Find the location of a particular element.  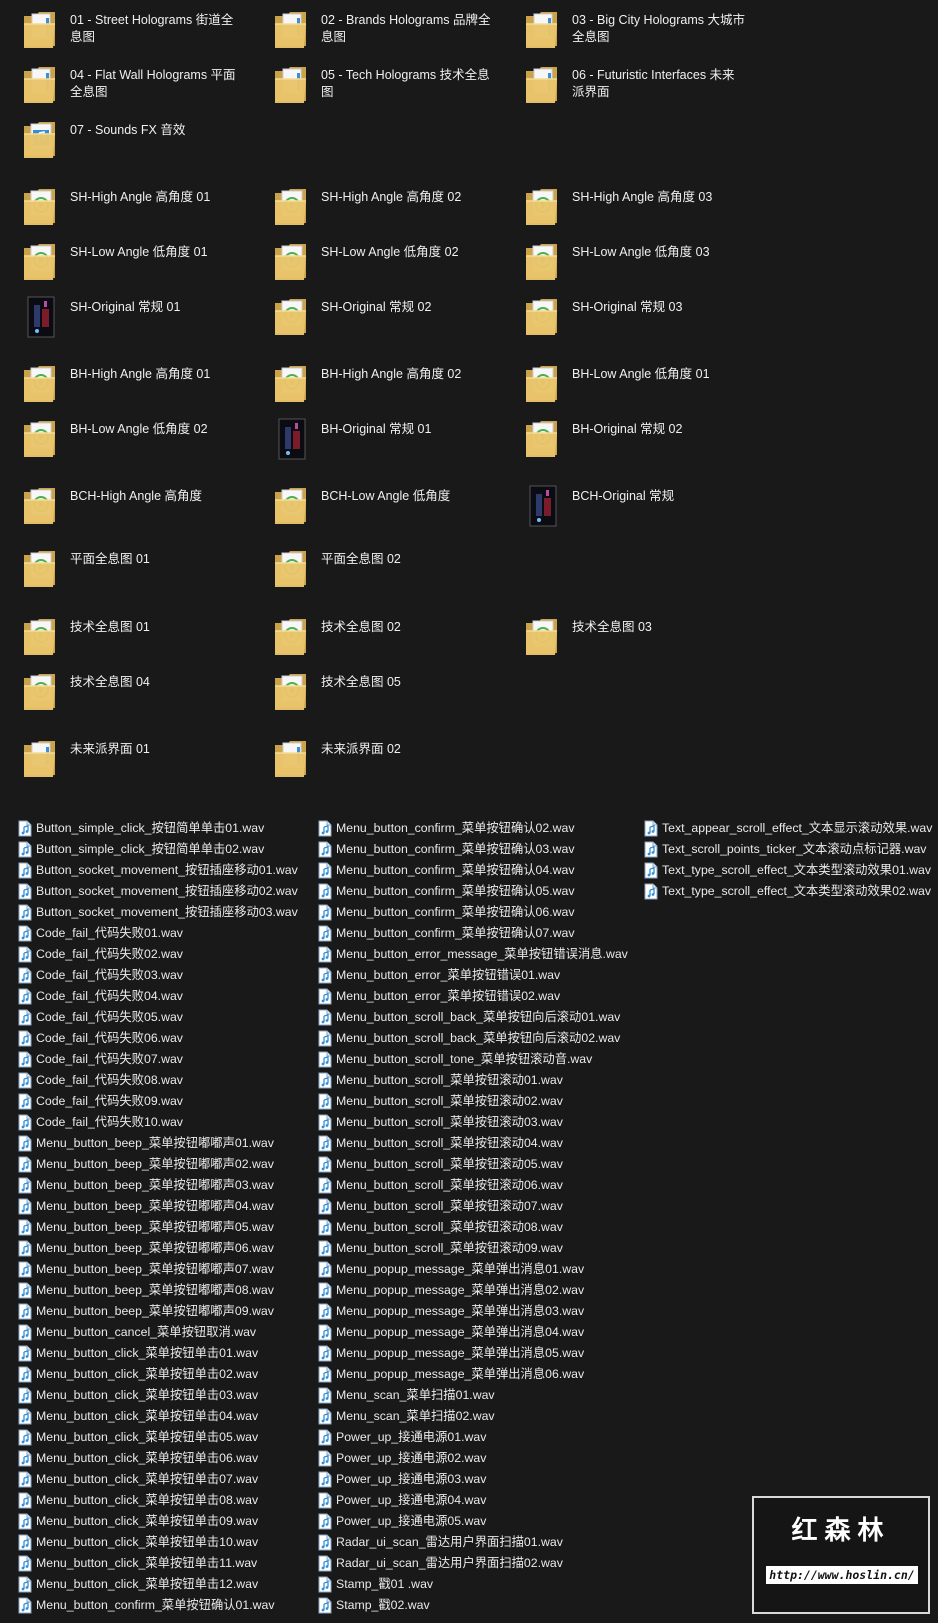

wav-file-item: Menu_button_scroll_菜单按钮滚动01.wav is located at coordinates (473, 1080).